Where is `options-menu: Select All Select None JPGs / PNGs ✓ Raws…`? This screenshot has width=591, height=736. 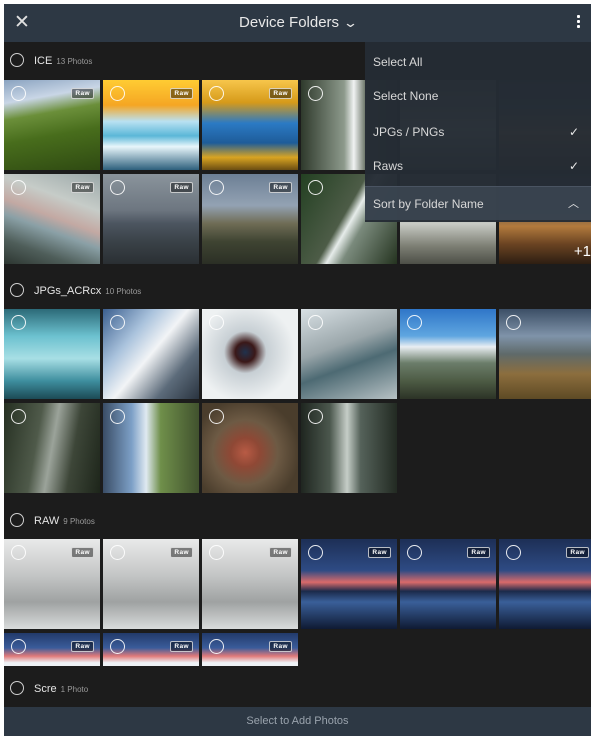
options-menu: Select All Select None JPGs / PNGs ✓ Raws… is located at coordinates (478, 132).